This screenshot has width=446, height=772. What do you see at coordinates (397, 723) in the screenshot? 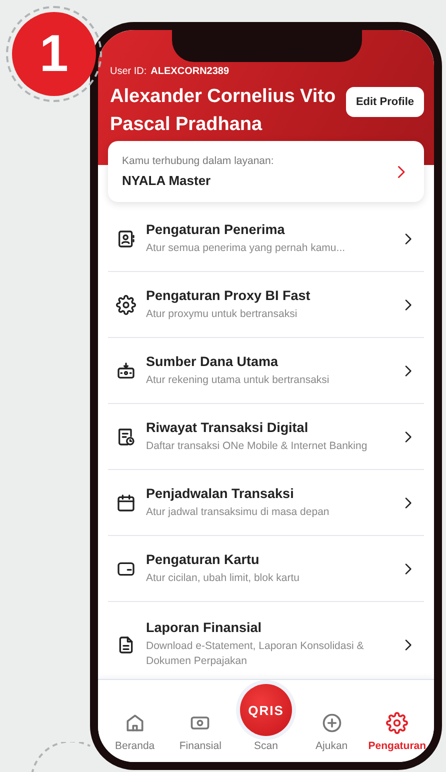
I see `settings-icon` at bounding box center [397, 723].